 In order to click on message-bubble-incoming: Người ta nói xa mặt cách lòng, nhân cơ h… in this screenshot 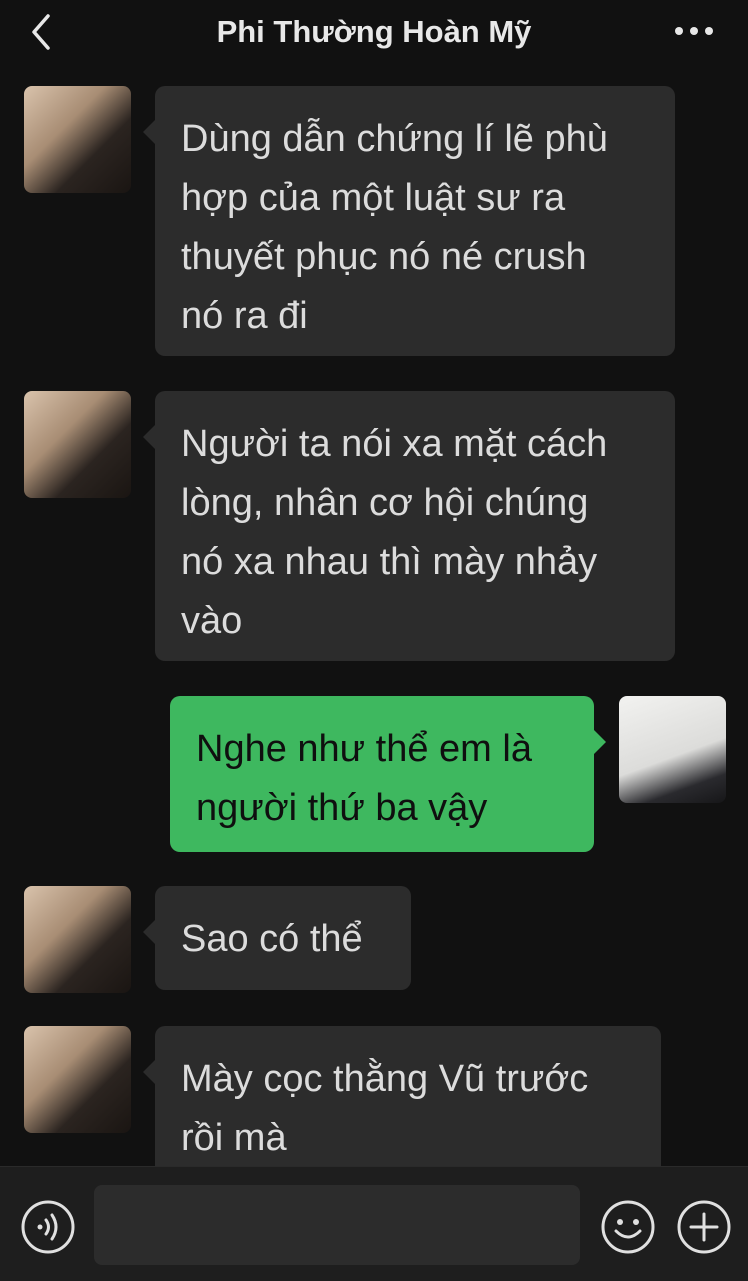, I will do `click(409, 526)`.